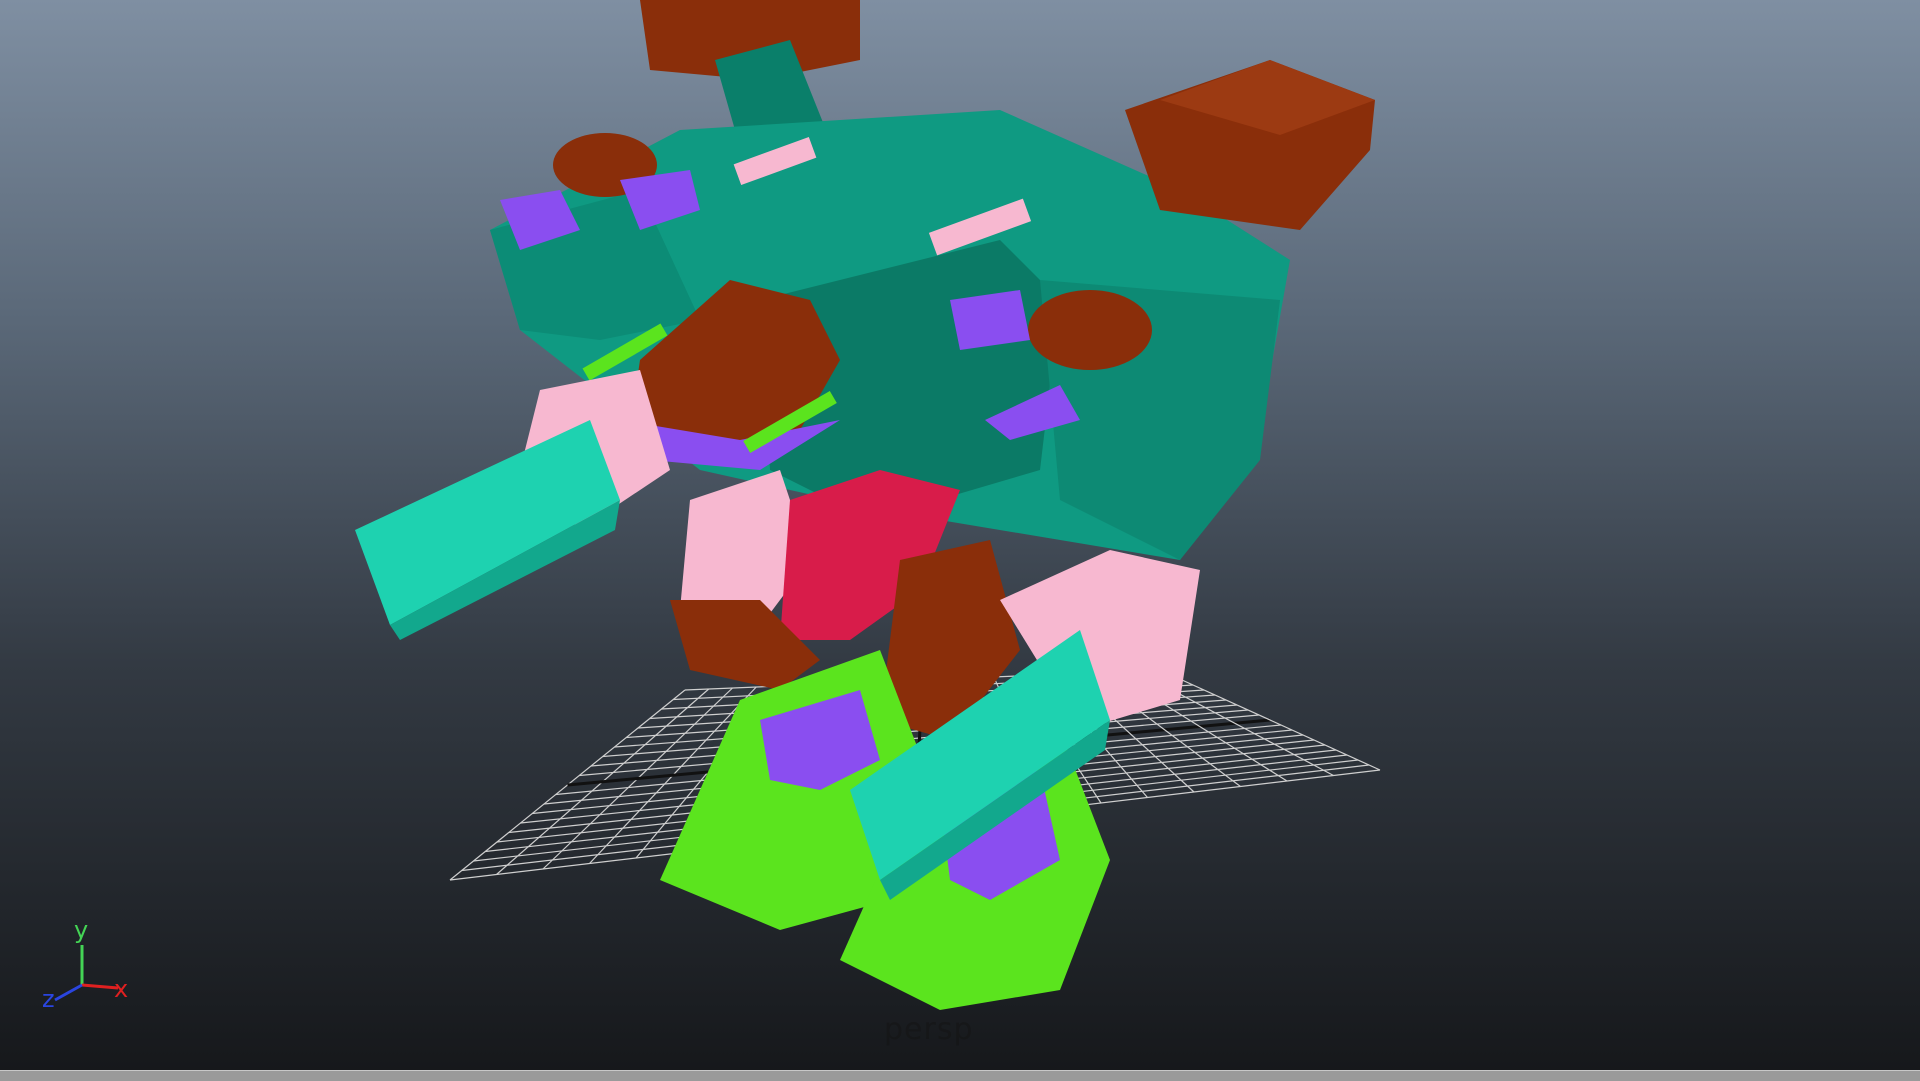 This screenshot has height=1081, width=1920. What do you see at coordinates (121, 989) in the screenshot?
I see `axis-x-label: x` at bounding box center [121, 989].